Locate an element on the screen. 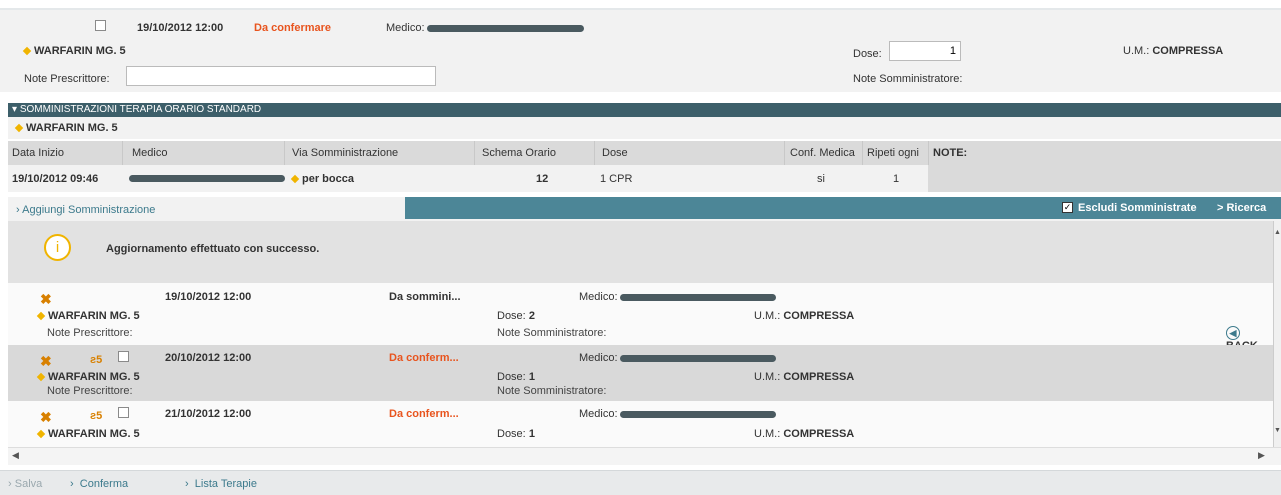  col-via: Via Somministrazione is located at coordinates (345, 153).